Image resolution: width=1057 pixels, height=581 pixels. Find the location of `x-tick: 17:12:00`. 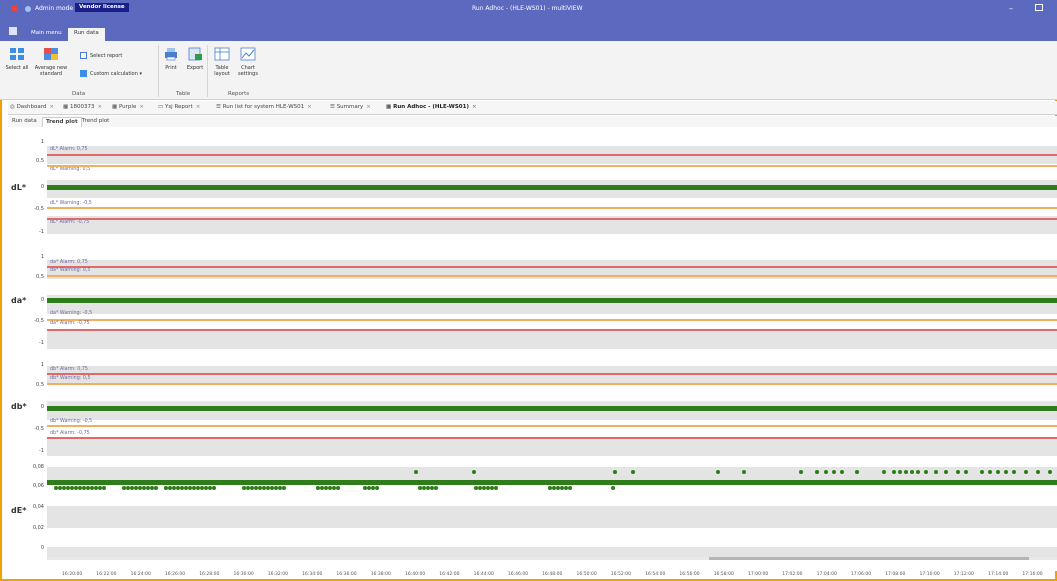

x-tick: 17:12:00 is located at coordinates (964, 574).